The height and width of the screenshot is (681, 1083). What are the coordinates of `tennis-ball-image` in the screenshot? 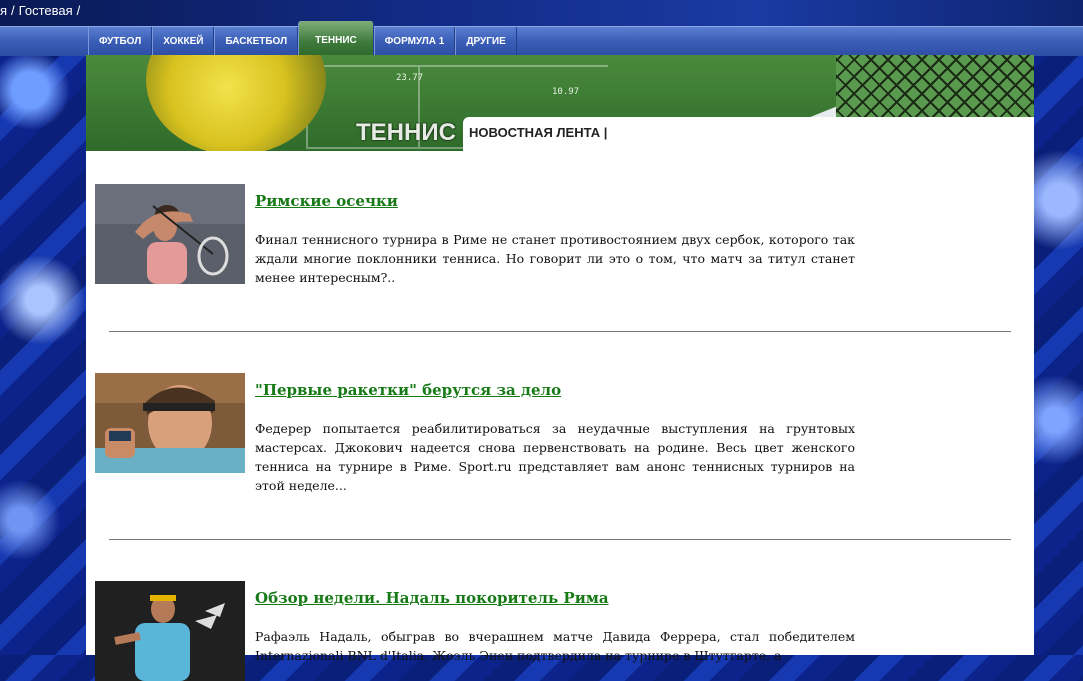 It's located at (236, 103).